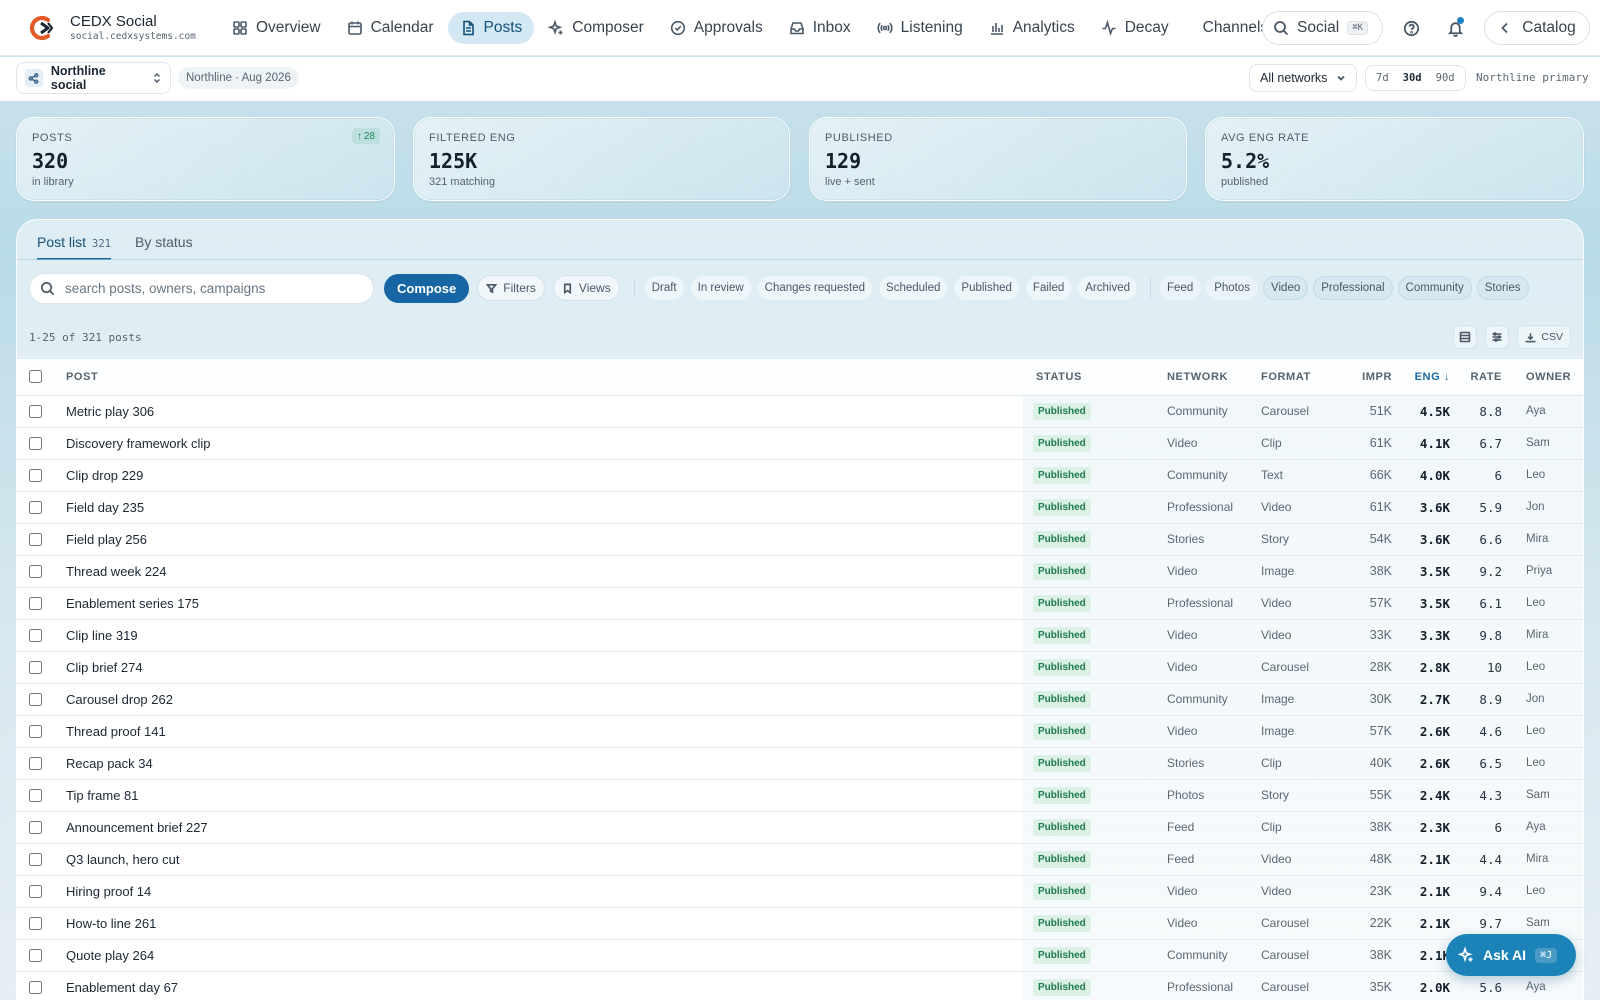 The width and height of the screenshot is (1600, 1000). I want to click on status-chip-in-review: In review, so click(720, 288).